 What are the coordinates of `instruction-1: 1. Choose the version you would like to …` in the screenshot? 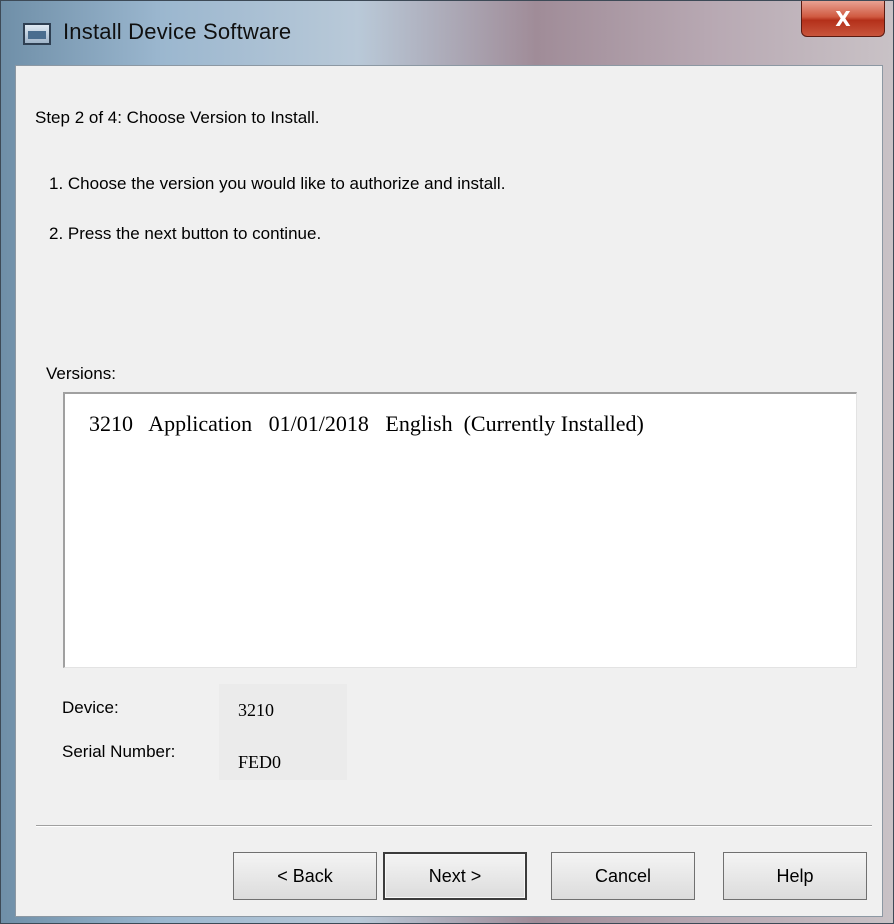 It's located at (277, 183).